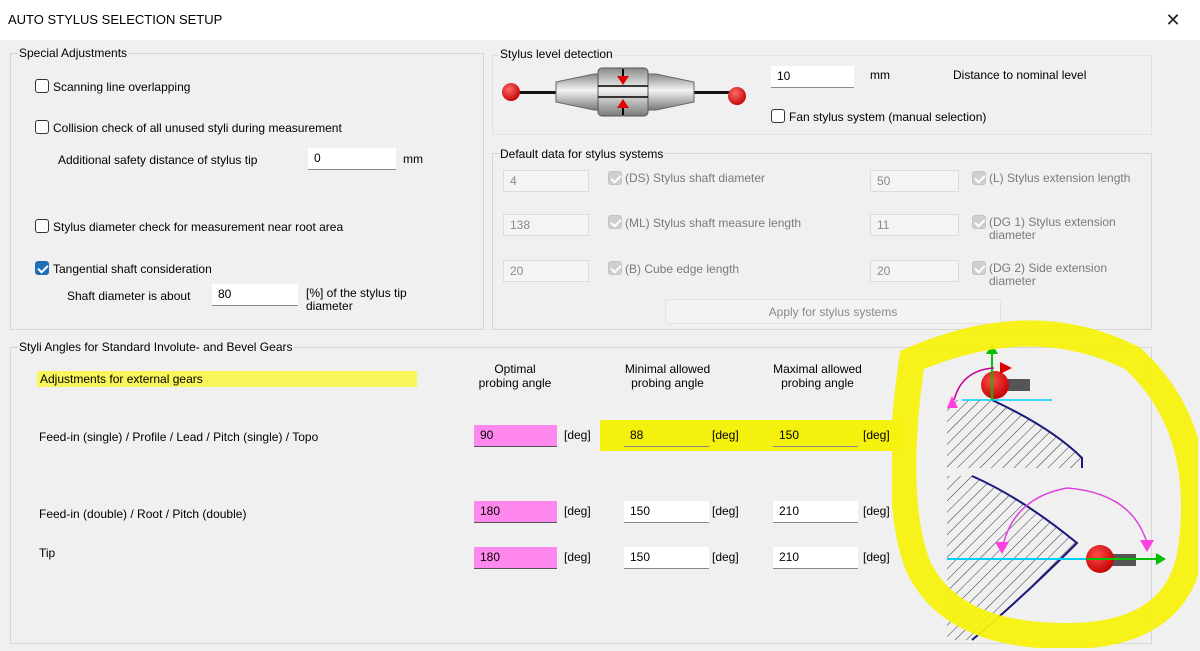 Image resolution: width=1200 pixels, height=651 pixels. What do you see at coordinates (546, 225) in the screenshot?
I see `ml-input: 138` at bounding box center [546, 225].